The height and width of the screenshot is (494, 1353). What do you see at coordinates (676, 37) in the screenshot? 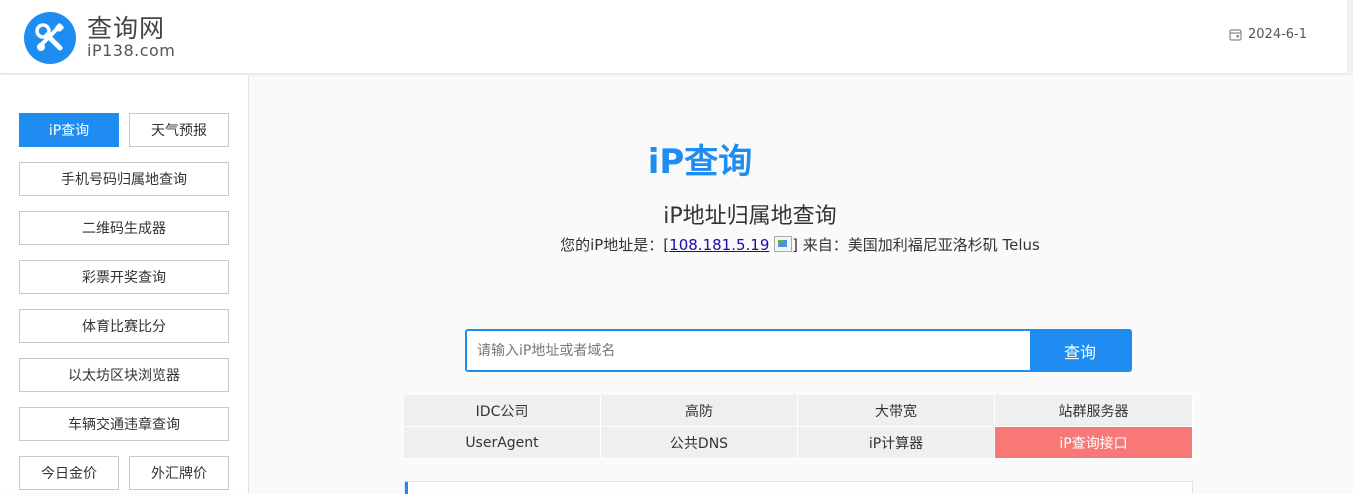
I see `site-header: 查询网 iP138.com 2024-6-1` at bounding box center [676, 37].